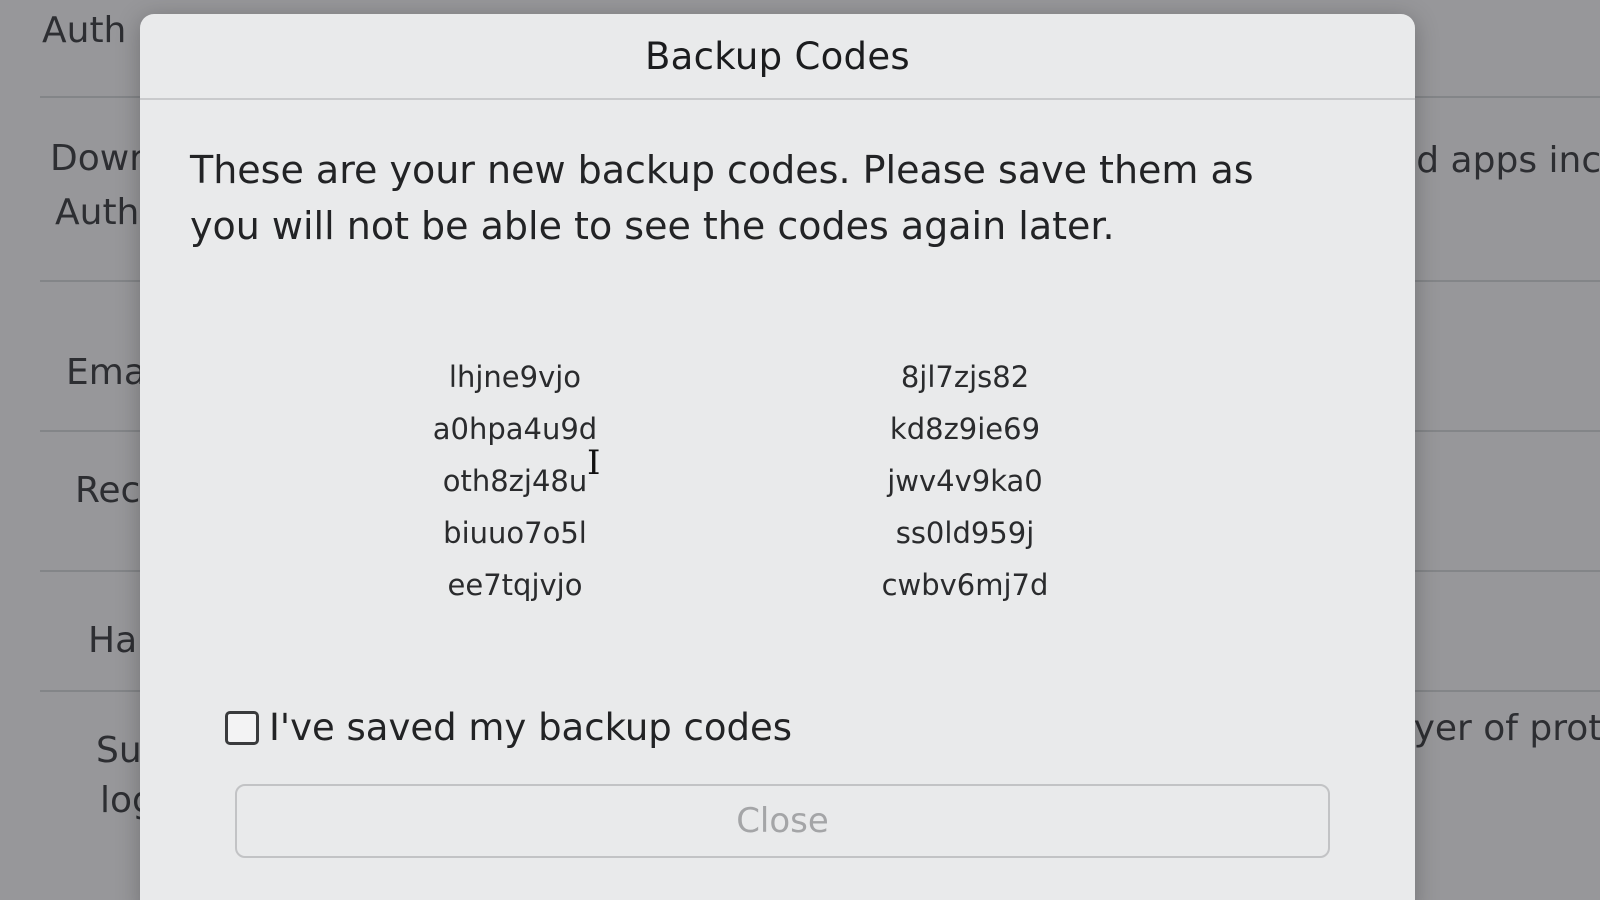  I want to click on close-button: Close, so click(782, 821).